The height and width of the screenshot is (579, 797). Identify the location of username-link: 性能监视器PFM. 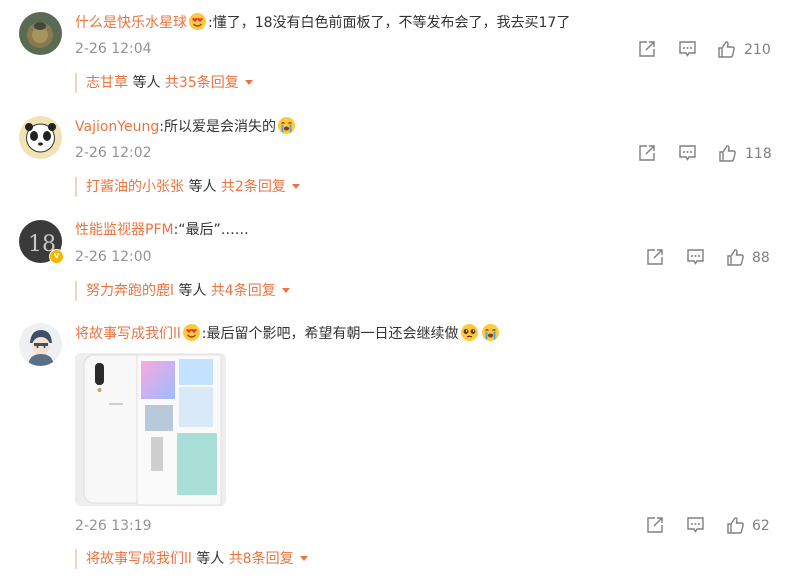
(124, 230).